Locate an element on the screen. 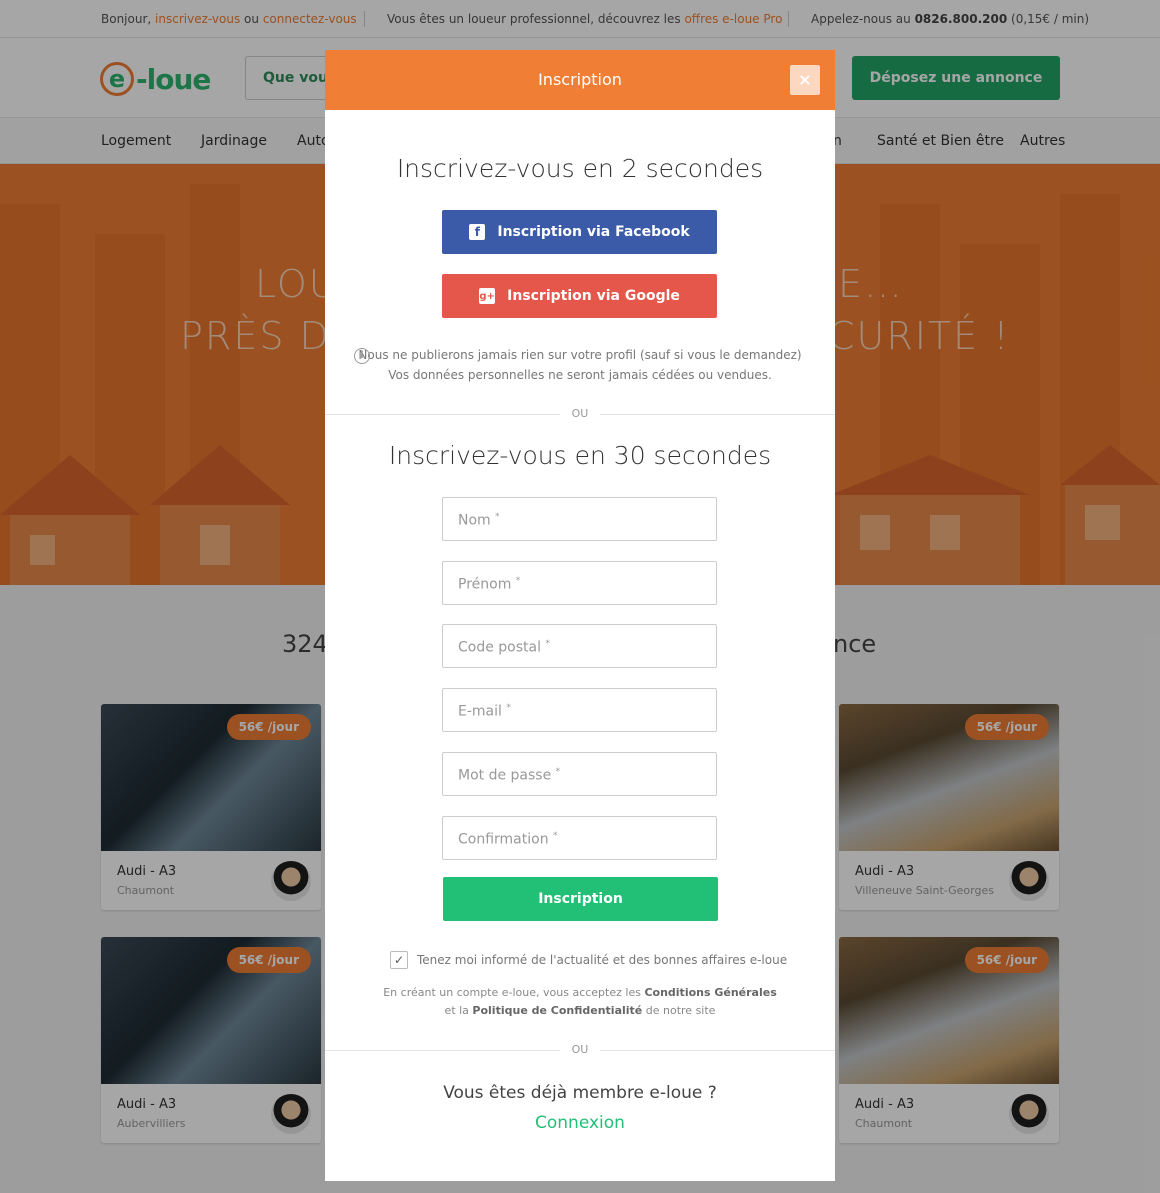  google-plus-icon: g+ is located at coordinates (487, 296).